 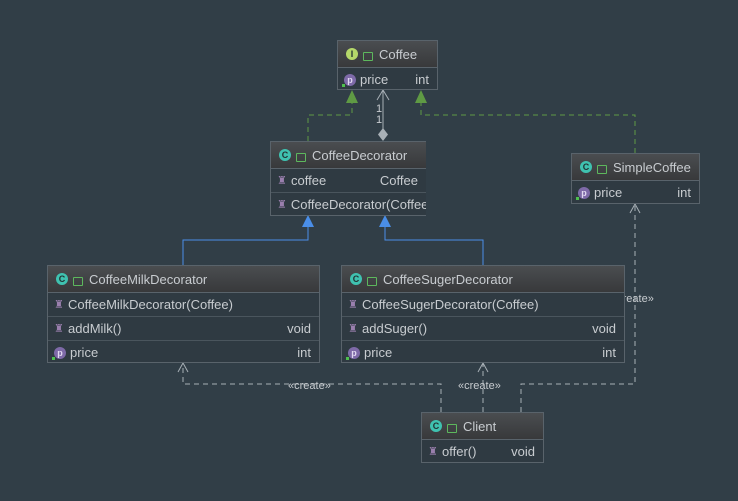 I want to click on method-name: CoffeeMilkDecorator(Coffee), so click(x=150, y=304).